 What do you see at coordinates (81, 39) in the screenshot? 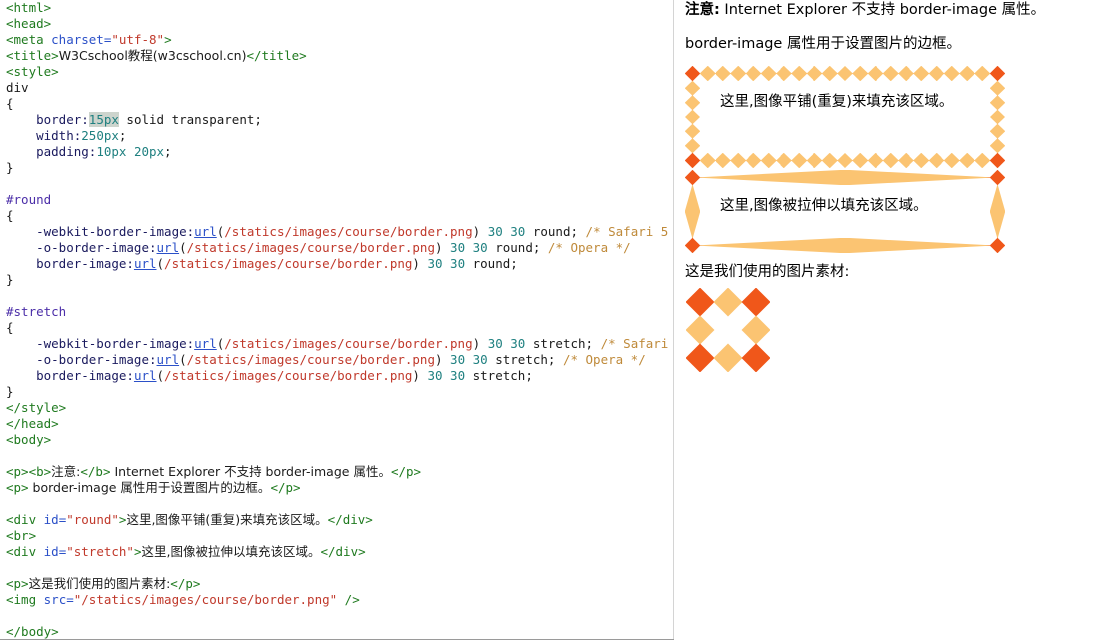
I see `code-token: charset=` at bounding box center [81, 39].